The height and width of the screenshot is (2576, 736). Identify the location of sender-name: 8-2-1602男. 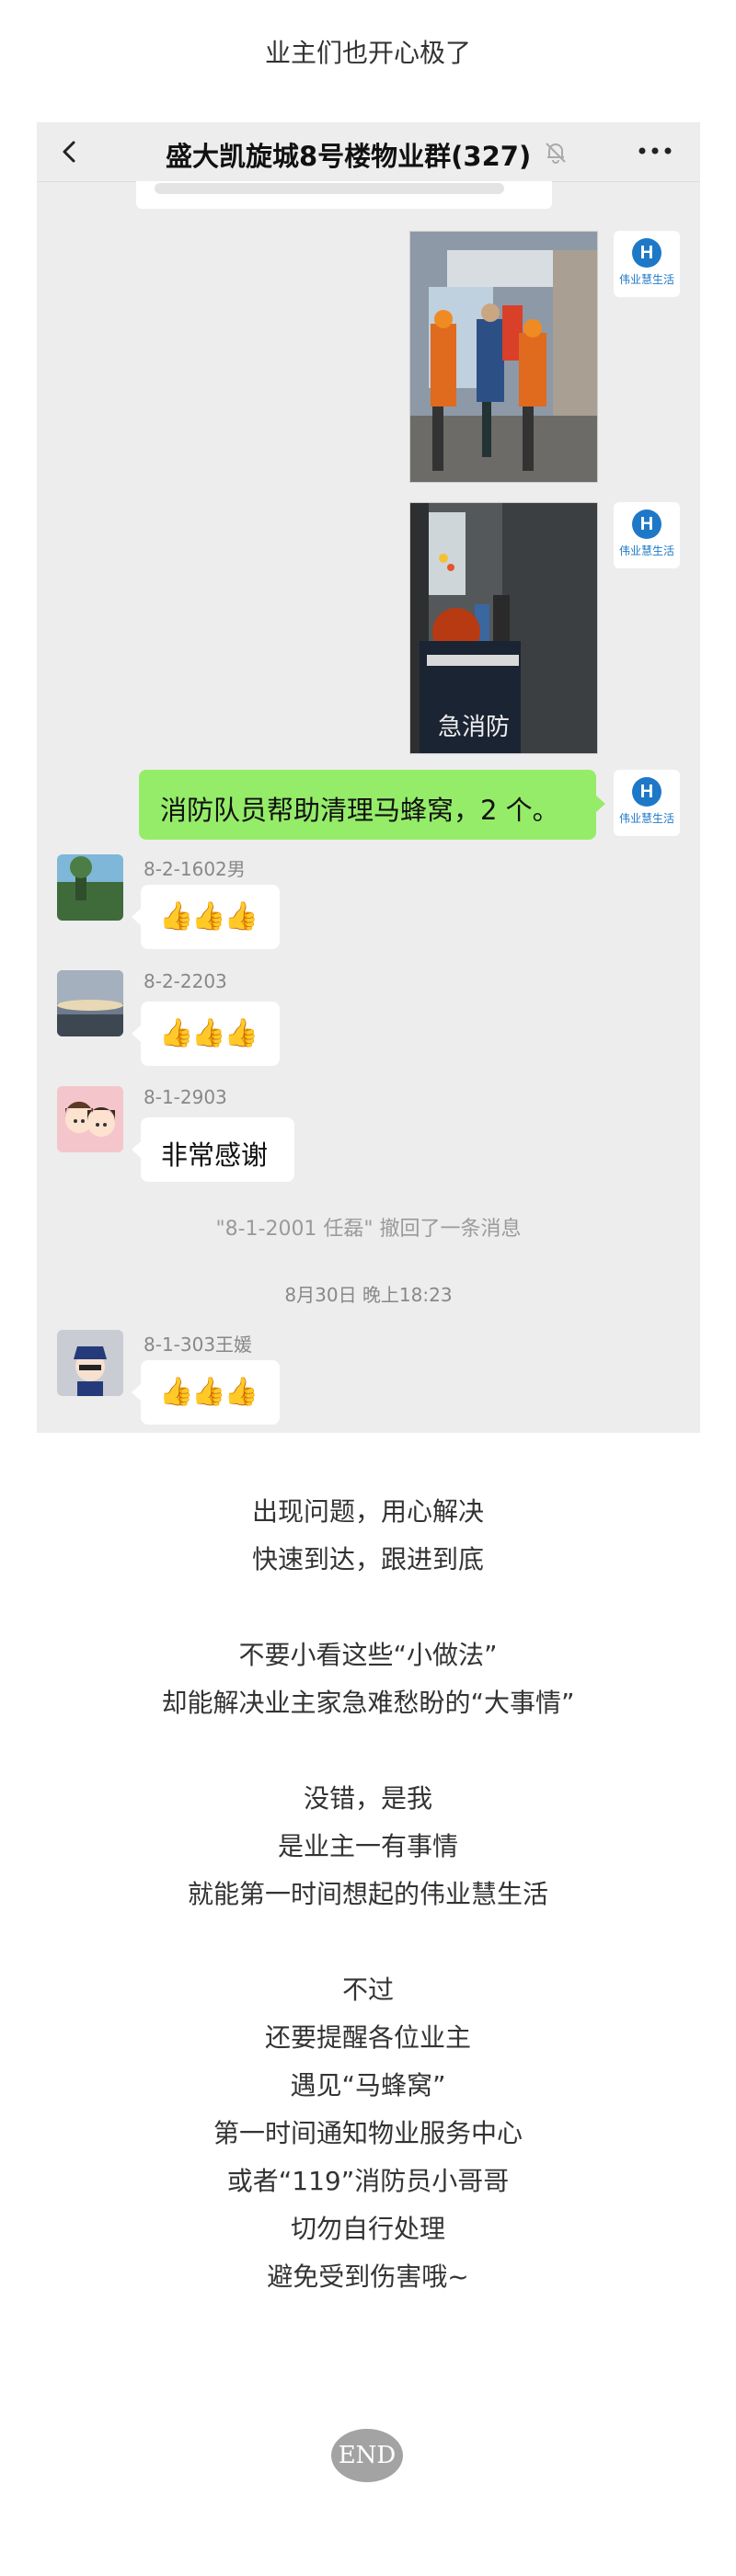
(195, 869).